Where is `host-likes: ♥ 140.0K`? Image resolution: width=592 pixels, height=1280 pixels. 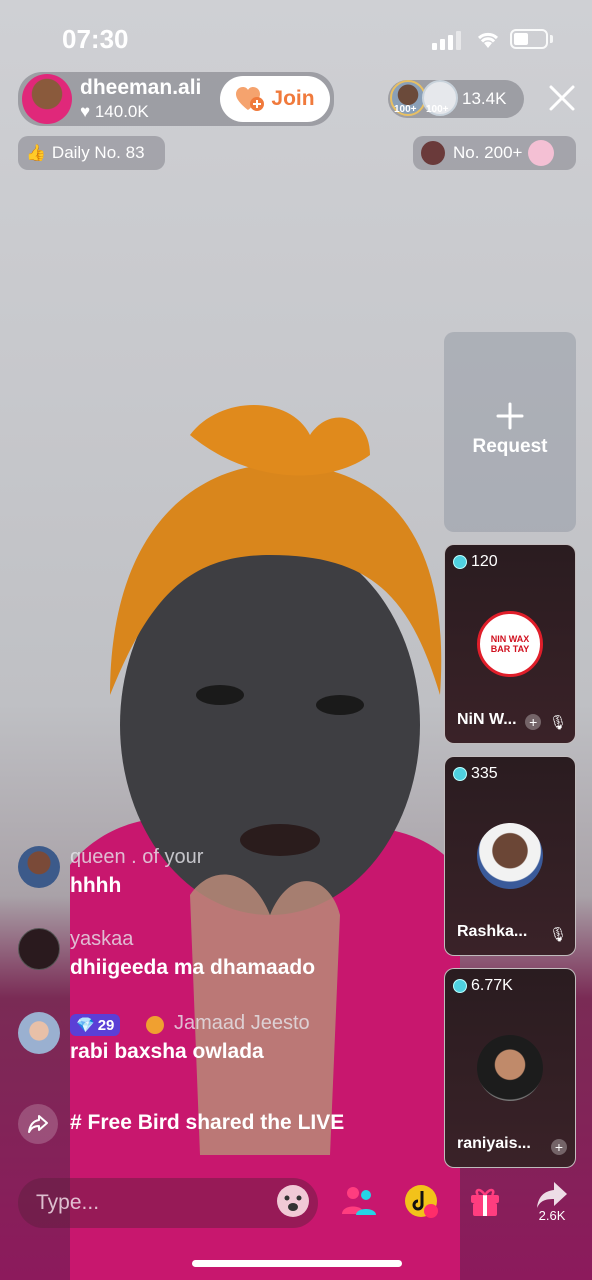 host-likes: ♥ 140.0K is located at coordinates (114, 112).